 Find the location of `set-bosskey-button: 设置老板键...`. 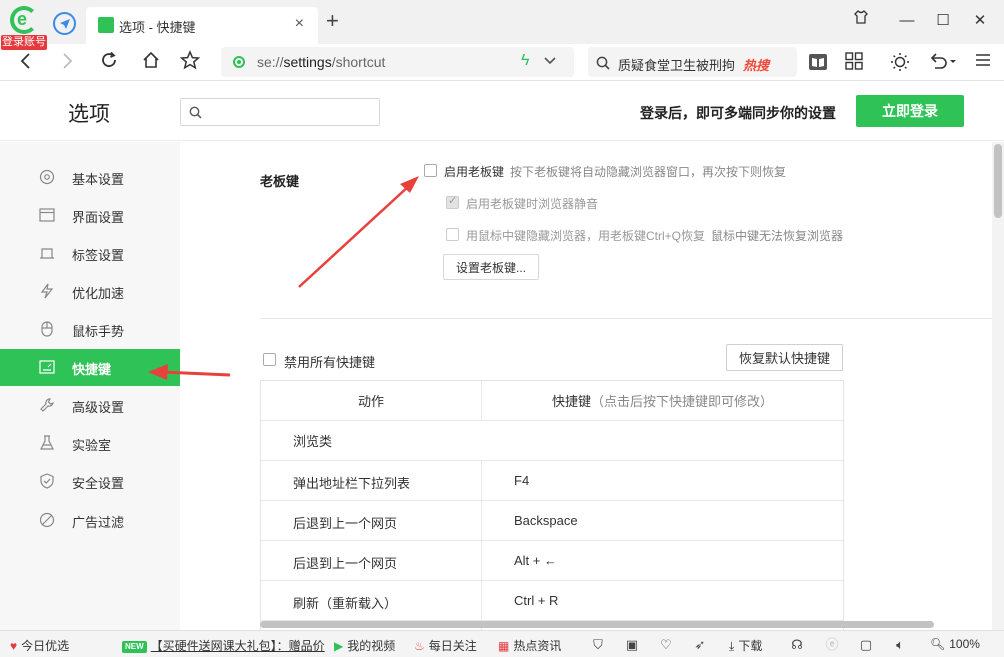

set-bosskey-button: 设置老板键... is located at coordinates (491, 267).